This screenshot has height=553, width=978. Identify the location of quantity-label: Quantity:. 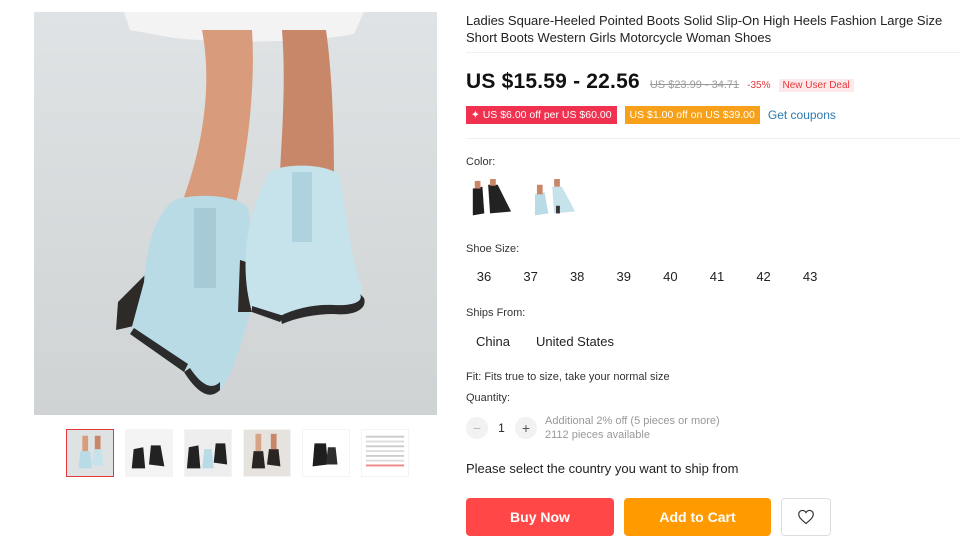
(488, 398).